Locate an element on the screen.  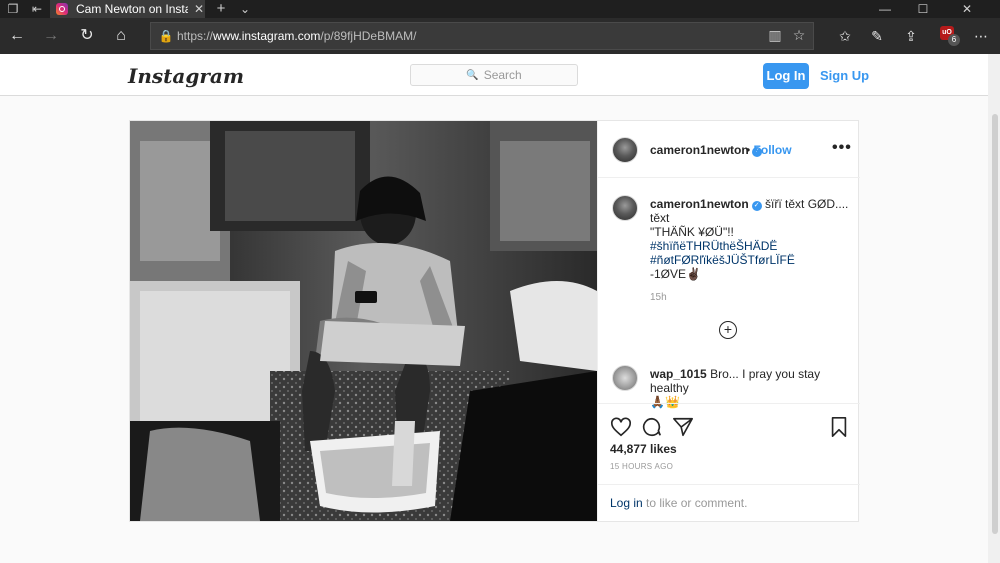
reading-view-icon: ▥ is located at coordinates (775, 35).